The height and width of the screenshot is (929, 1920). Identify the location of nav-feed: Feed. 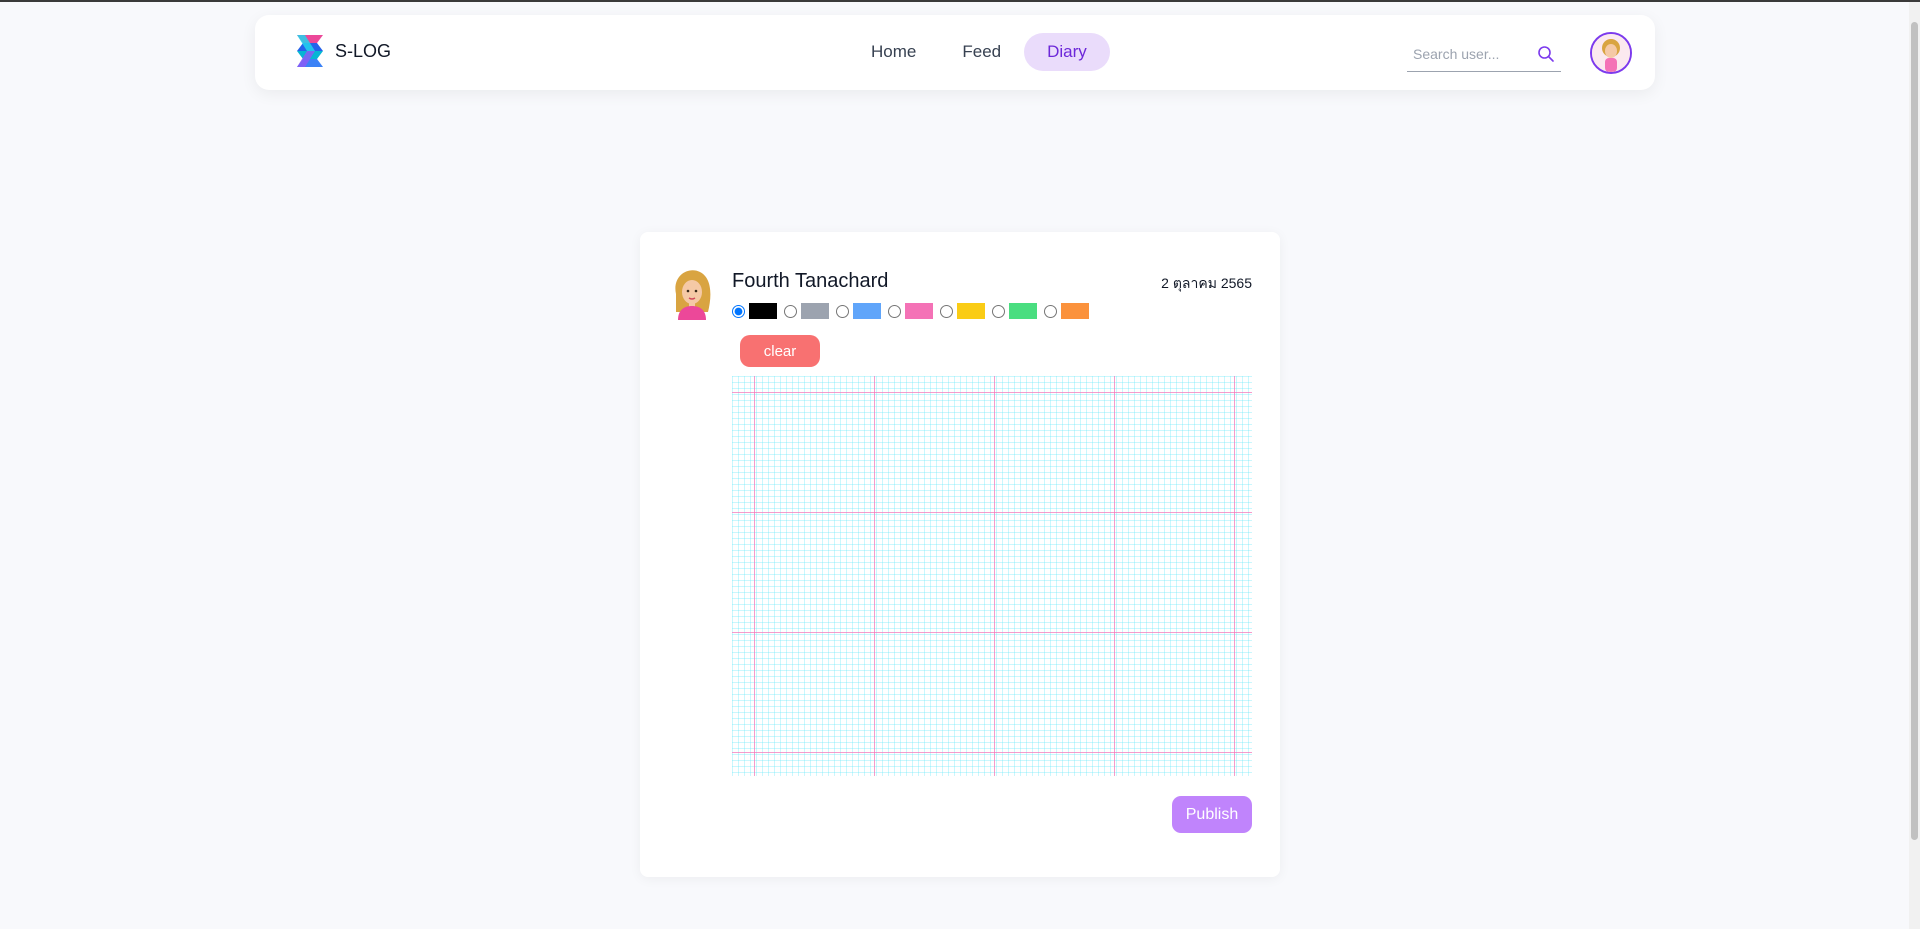
(981, 52).